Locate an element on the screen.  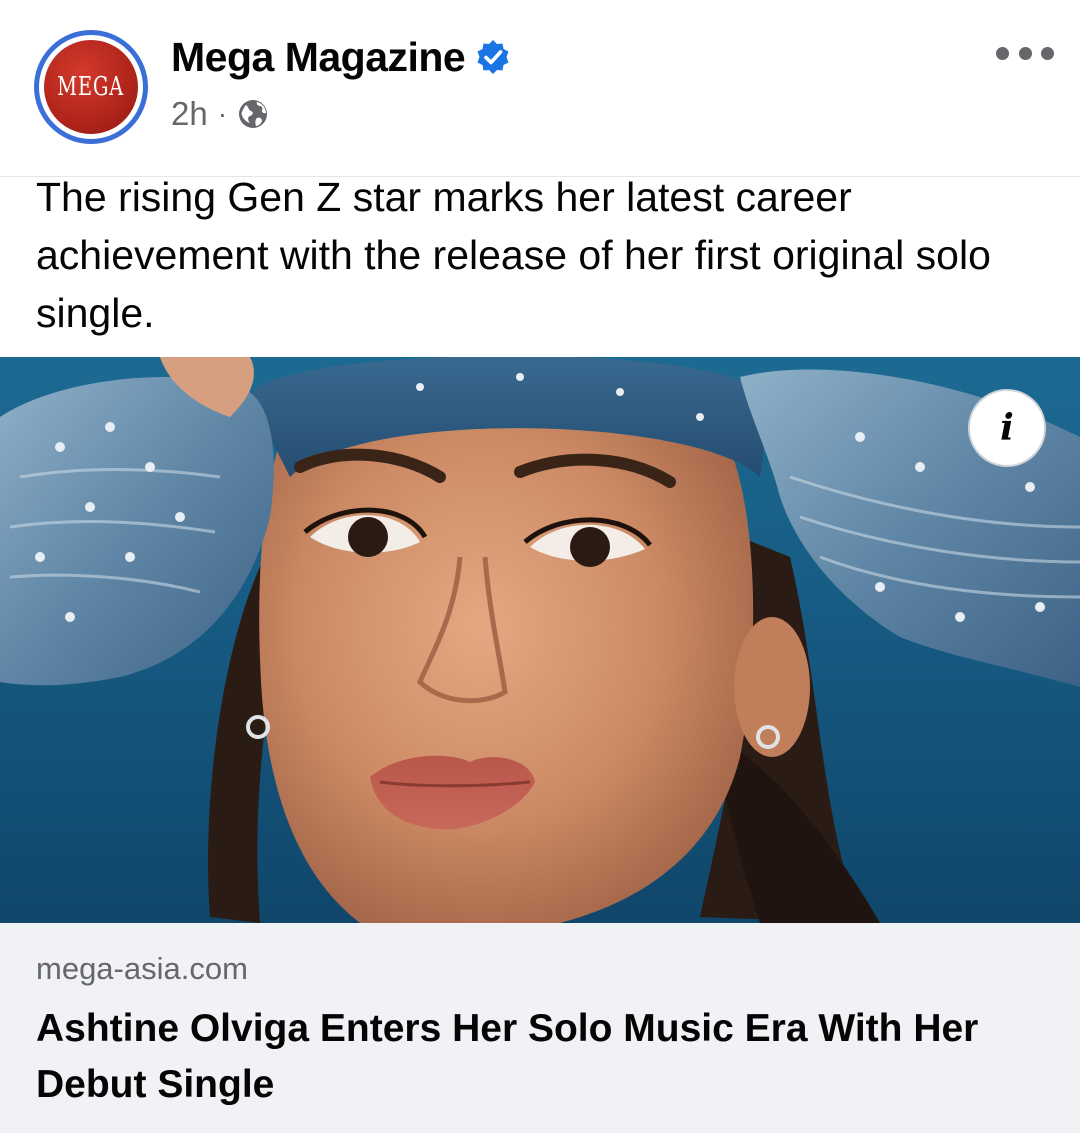
verified-badge-icon is located at coordinates (493, 57).